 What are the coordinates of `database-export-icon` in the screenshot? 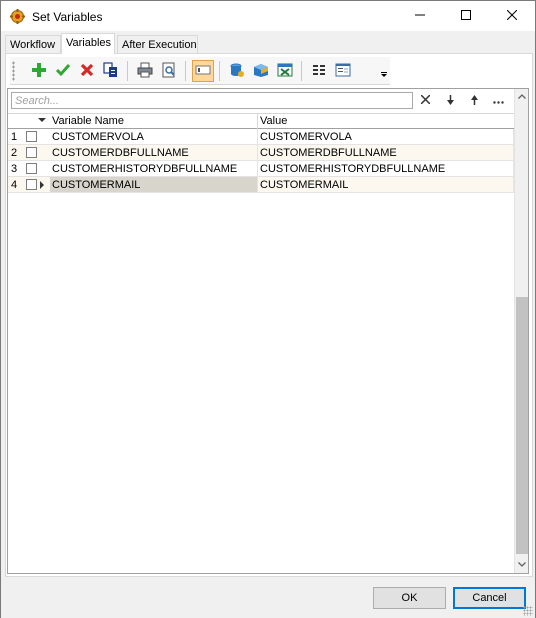 It's located at (237, 71).